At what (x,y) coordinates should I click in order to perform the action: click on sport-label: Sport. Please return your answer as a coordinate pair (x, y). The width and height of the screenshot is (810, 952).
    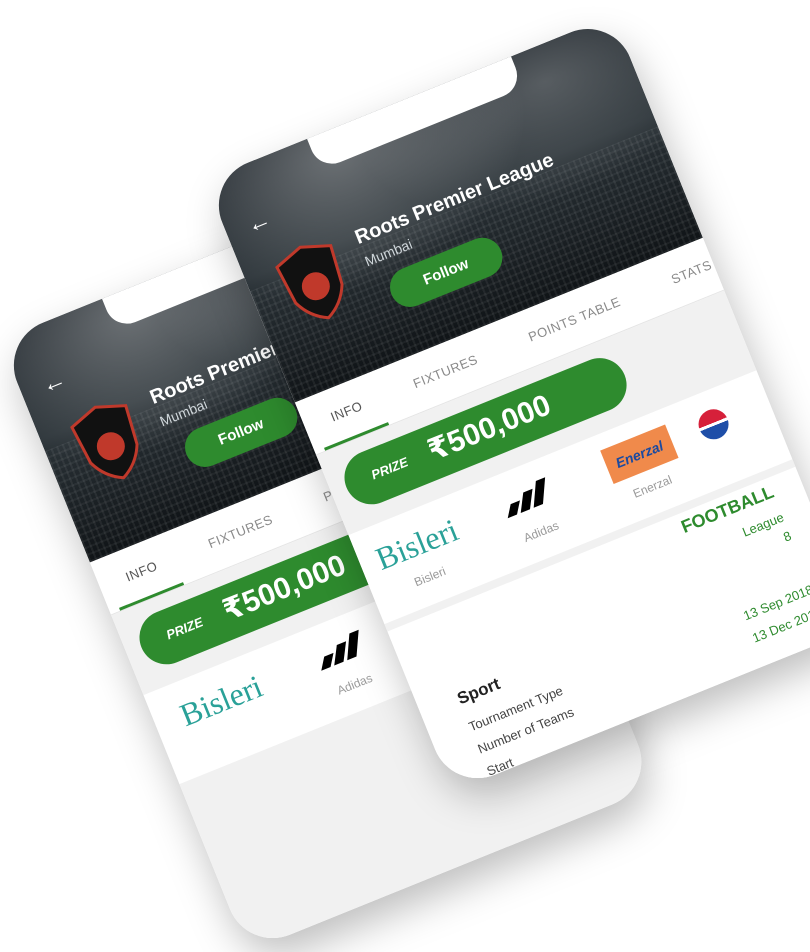
    Looking at the image, I should click on (478, 691).